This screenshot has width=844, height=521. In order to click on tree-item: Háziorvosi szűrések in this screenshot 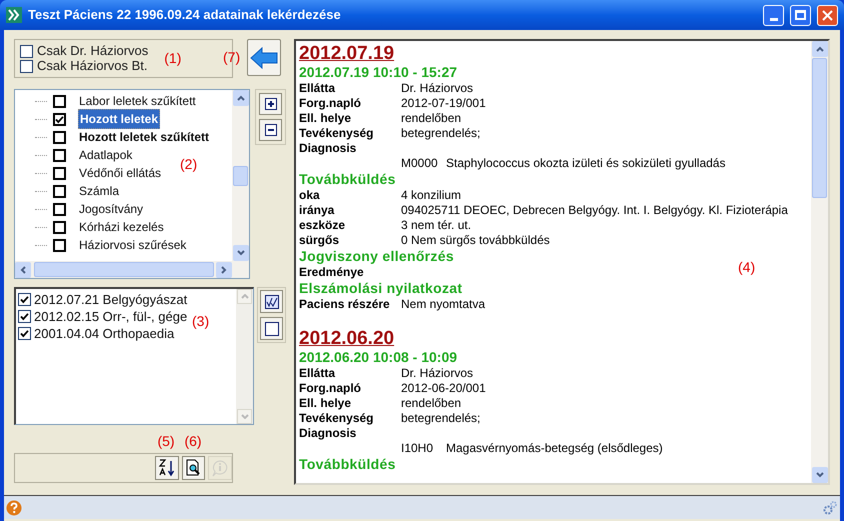, I will do `click(133, 245)`.